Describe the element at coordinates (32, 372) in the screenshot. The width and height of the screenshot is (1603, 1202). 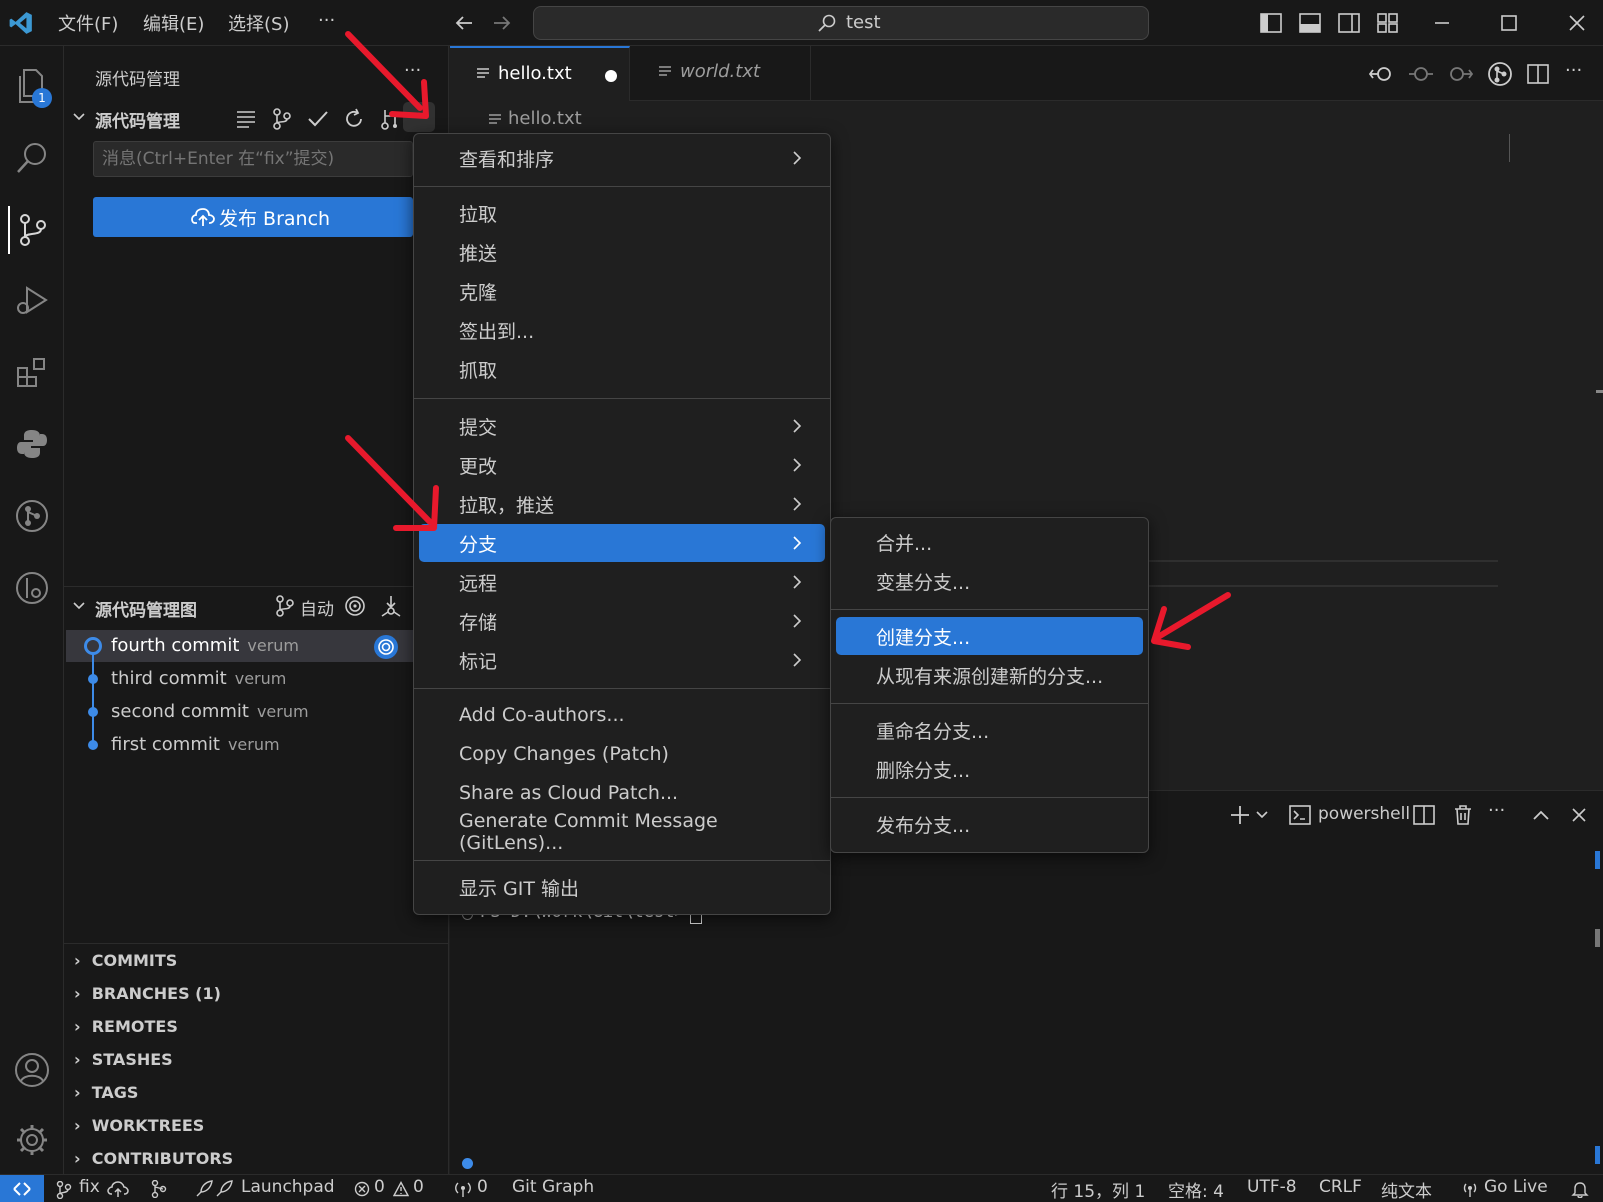
I see `extensions-icon` at that location.